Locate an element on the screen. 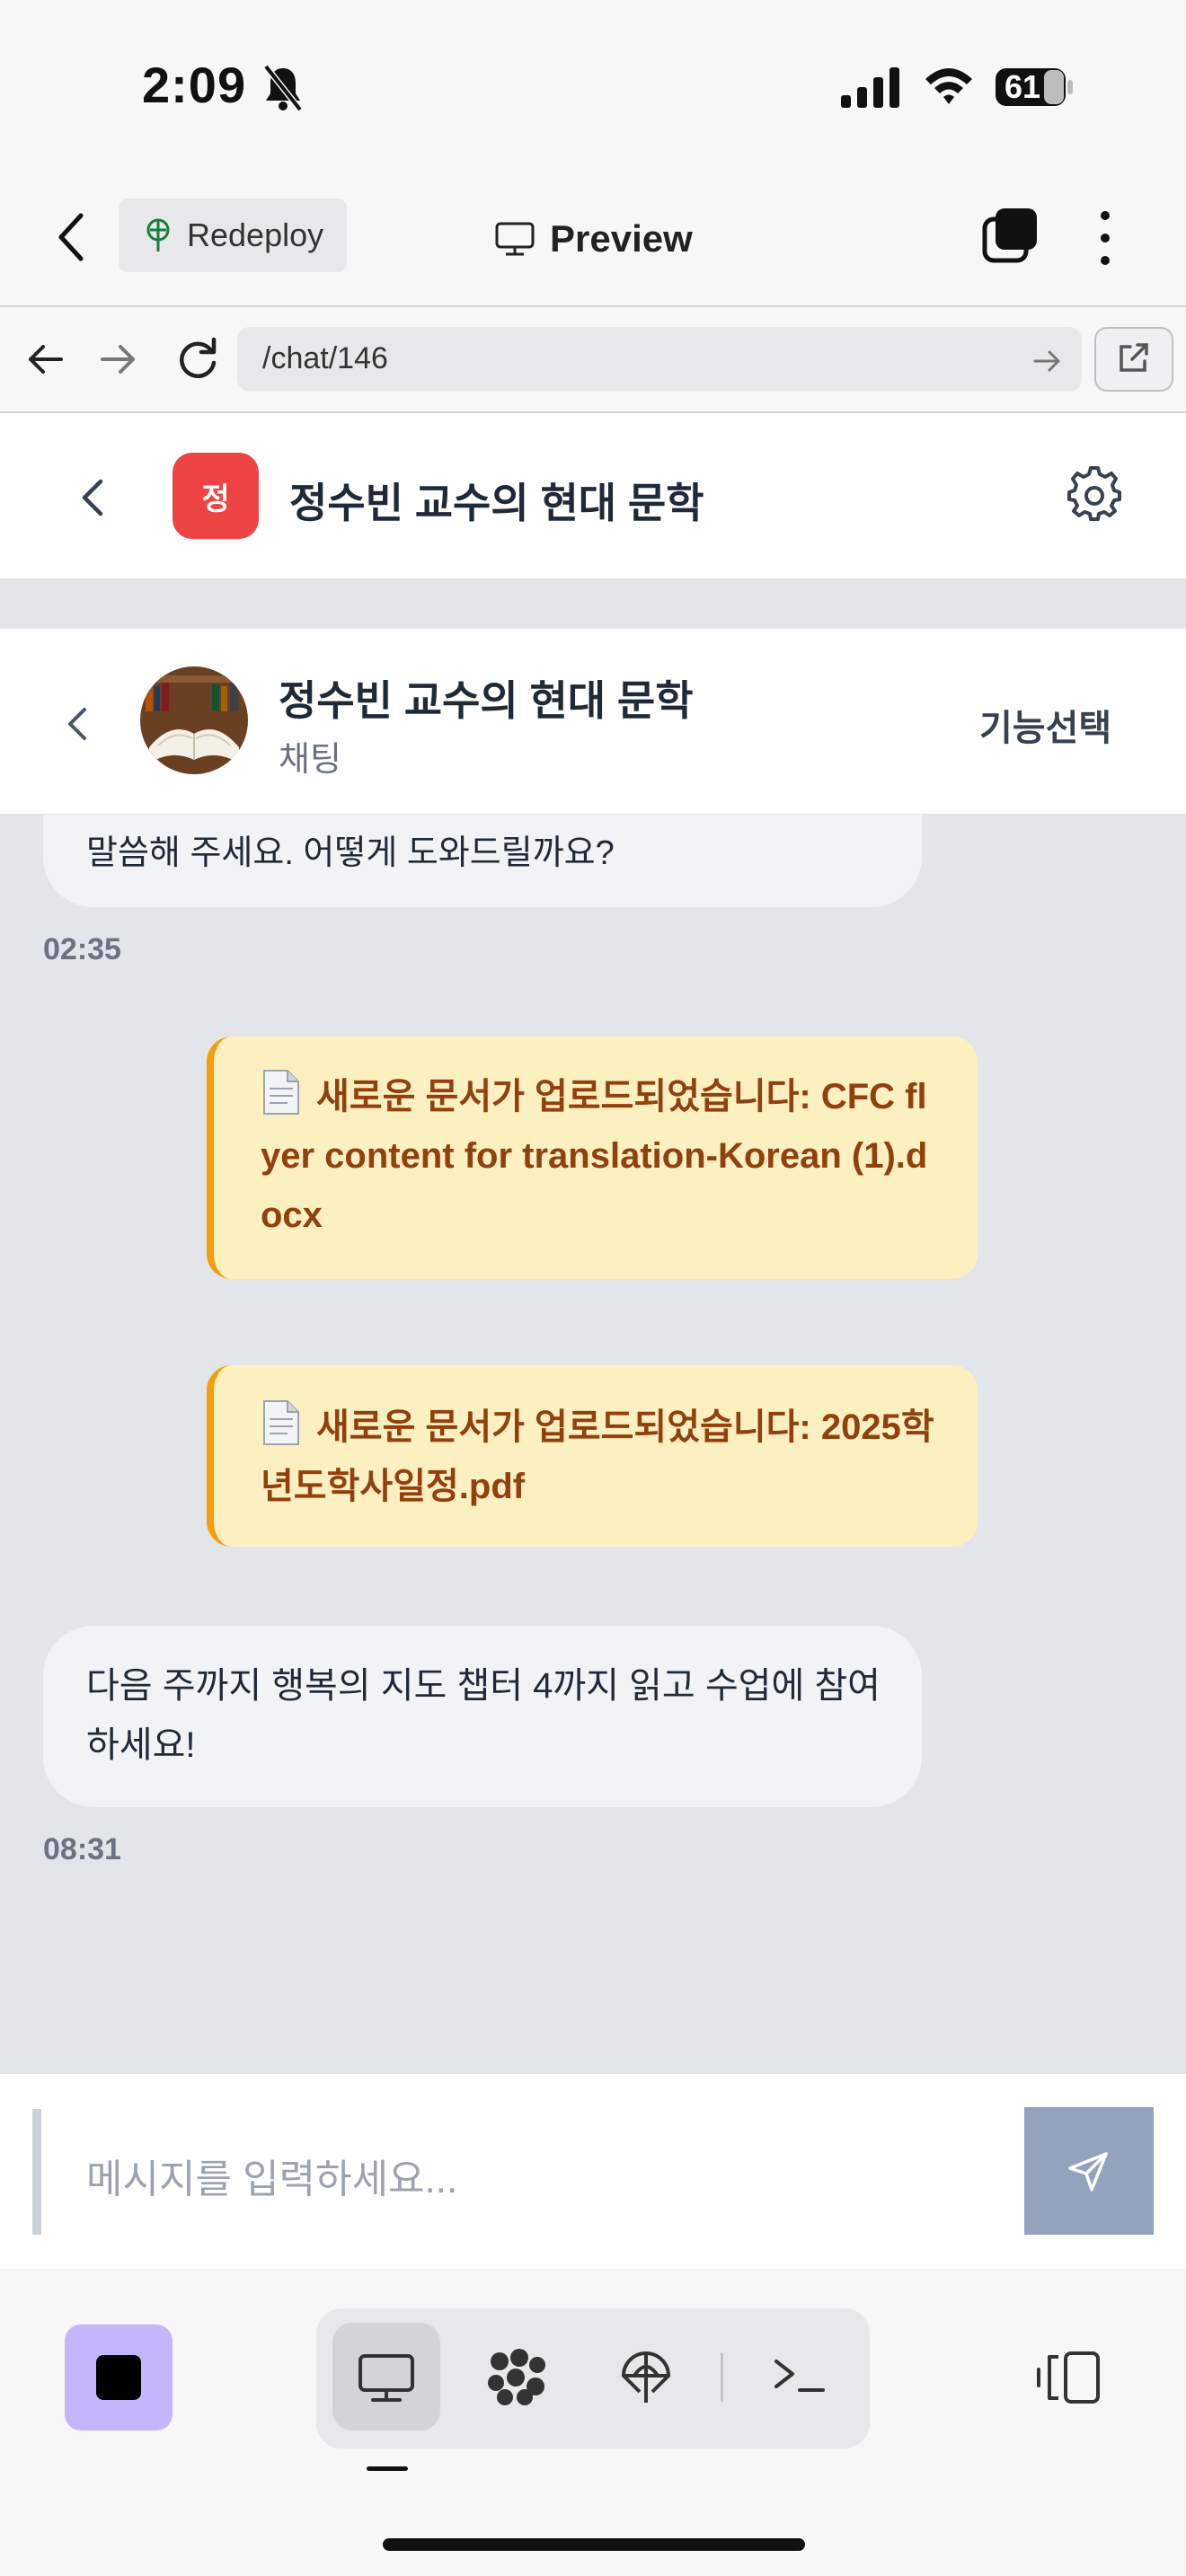  battery-level: 61 is located at coordinates (1023, 86).